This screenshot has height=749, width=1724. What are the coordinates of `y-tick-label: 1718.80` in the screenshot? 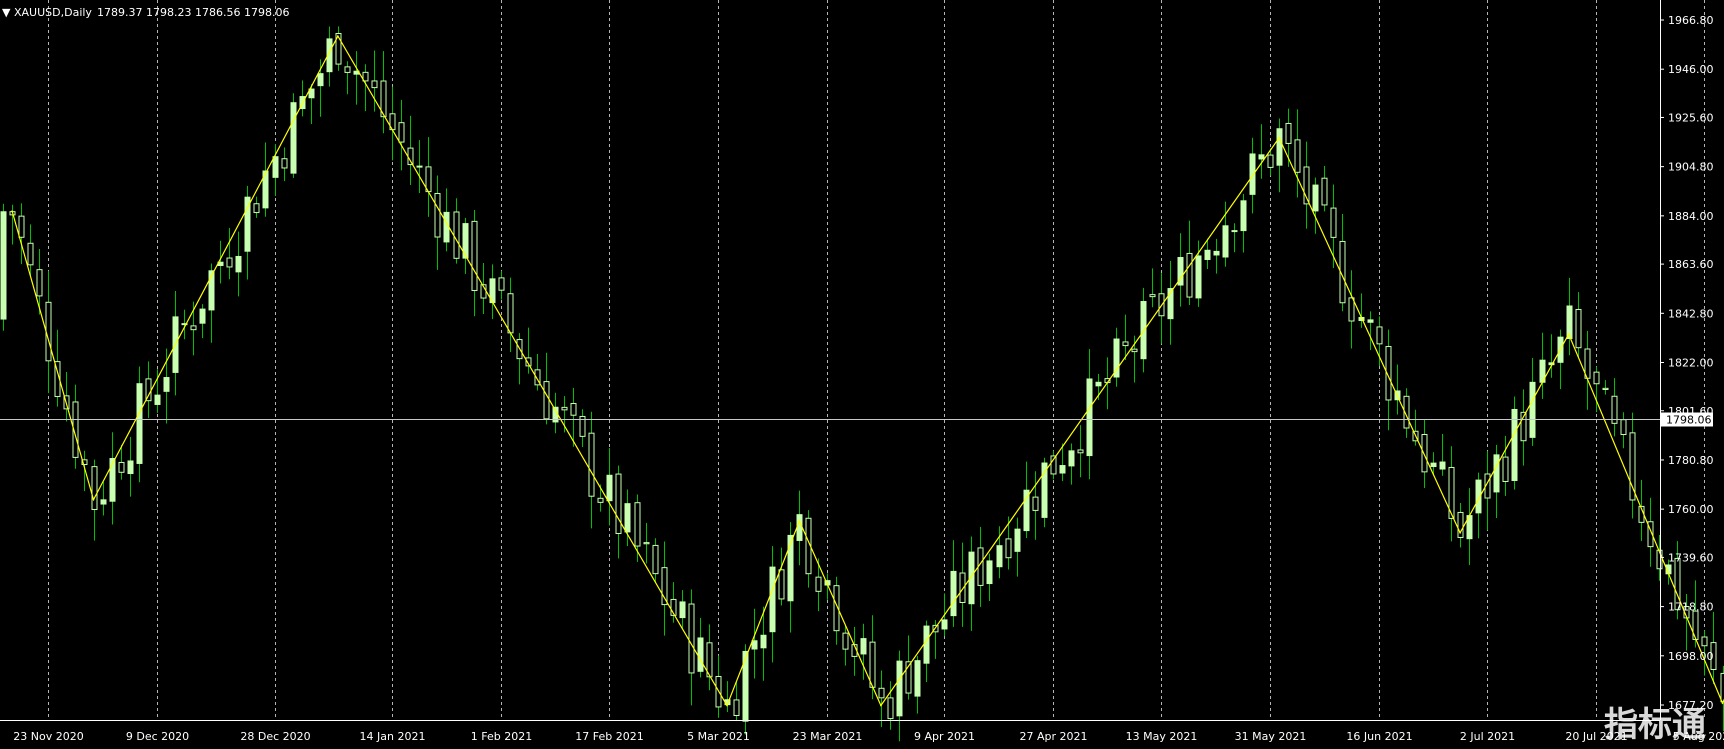 It's located at (1691, 607).